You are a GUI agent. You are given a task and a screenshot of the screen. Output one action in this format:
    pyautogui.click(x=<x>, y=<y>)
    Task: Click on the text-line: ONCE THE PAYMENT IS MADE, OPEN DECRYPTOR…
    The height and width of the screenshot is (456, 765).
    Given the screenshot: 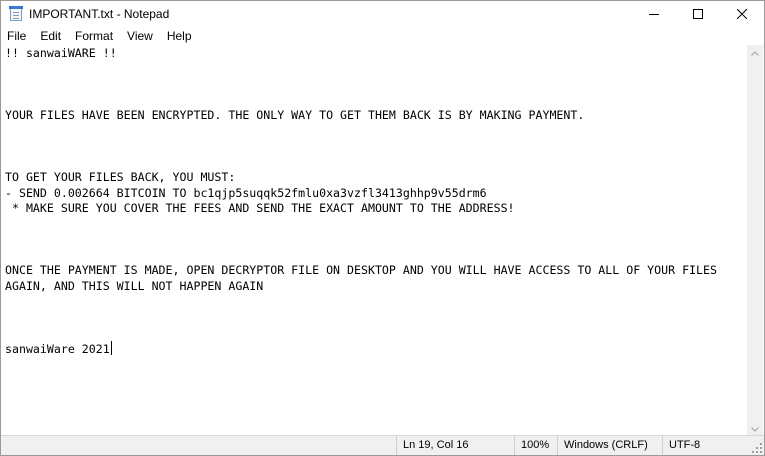 What is the action you would take?
    pyautogui.click(x=361, y=270)
    